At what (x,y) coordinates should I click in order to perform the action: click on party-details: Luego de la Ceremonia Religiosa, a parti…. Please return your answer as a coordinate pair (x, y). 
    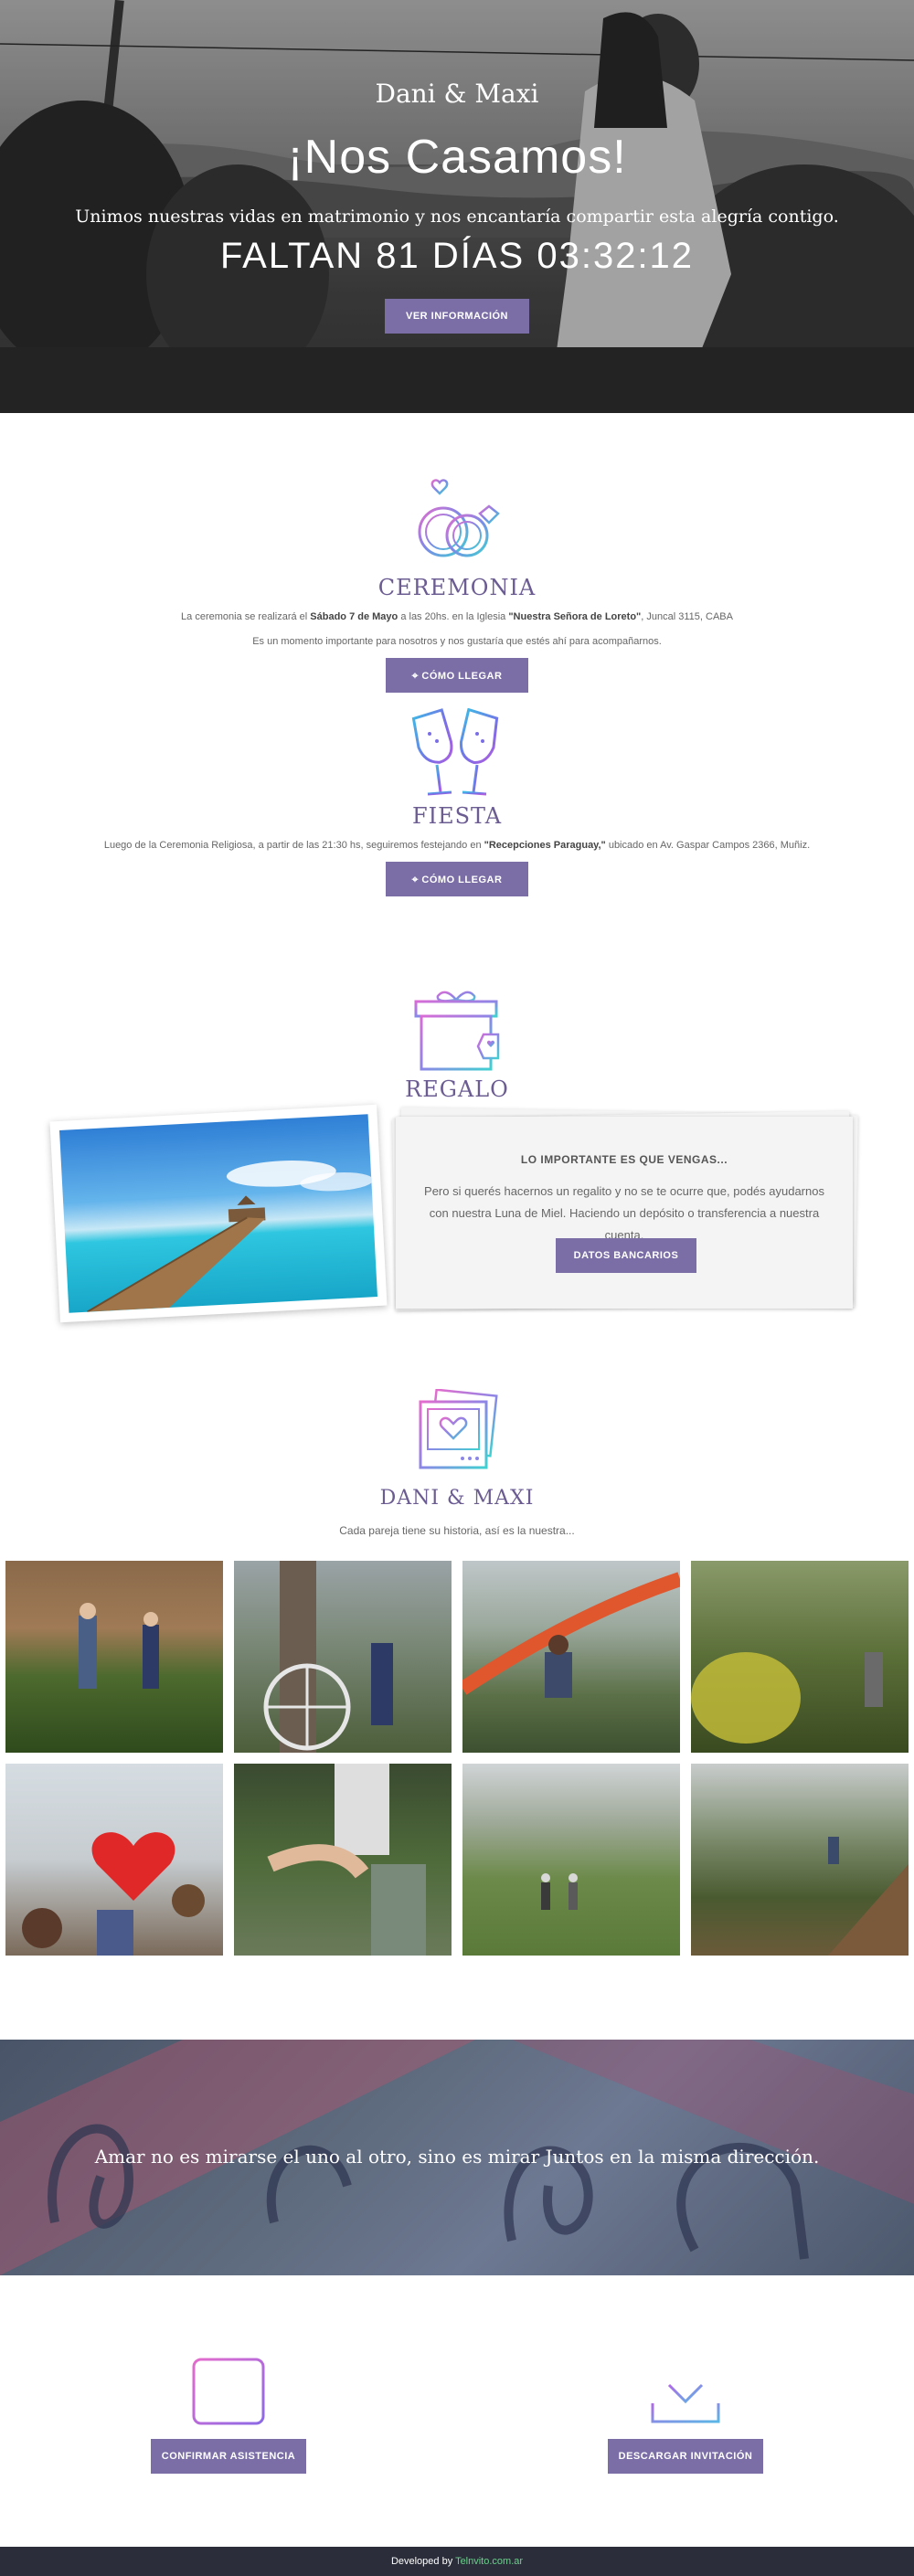
    Looking at the image, I should click on (457, 845).